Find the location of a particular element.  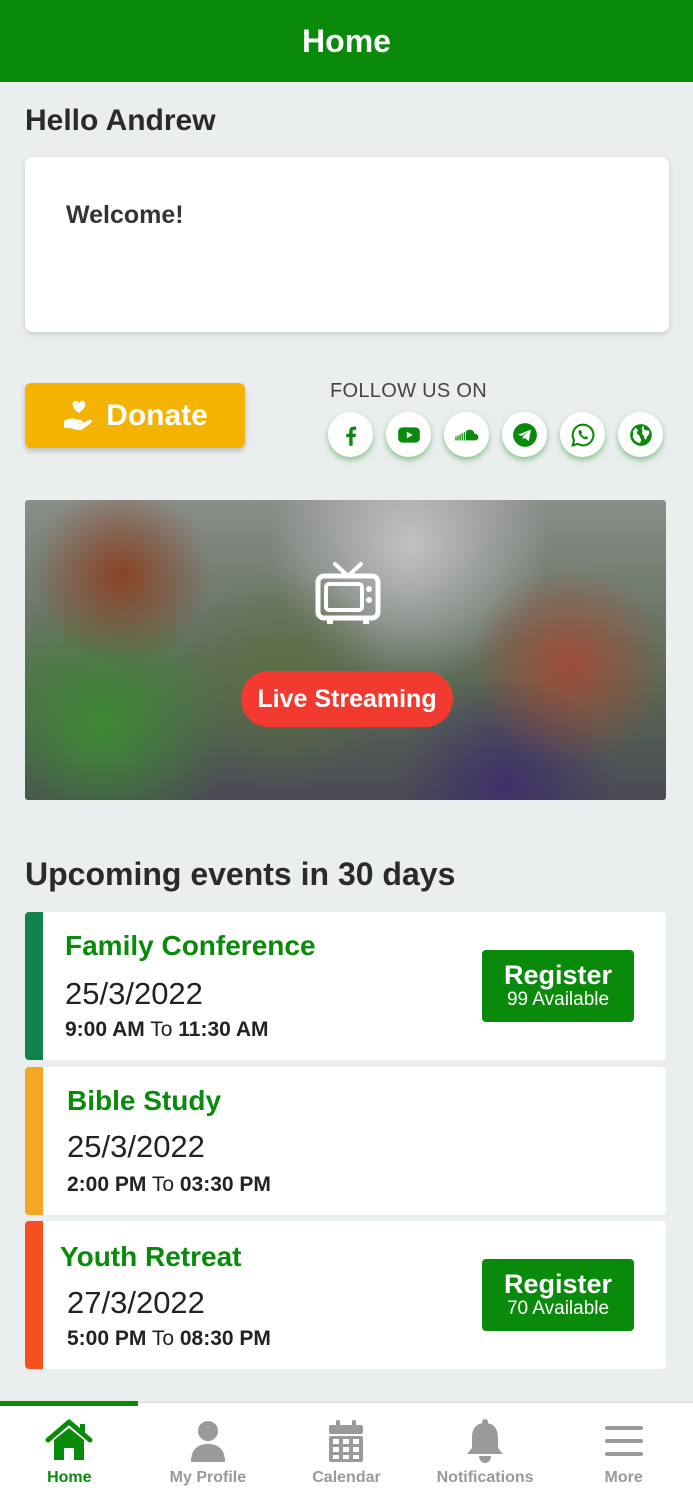

youtube-icon is located at coordinates (408, 434).